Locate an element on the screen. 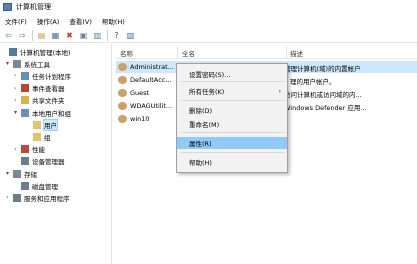  tree-node: 用户 is located at coordinates (42, 124).